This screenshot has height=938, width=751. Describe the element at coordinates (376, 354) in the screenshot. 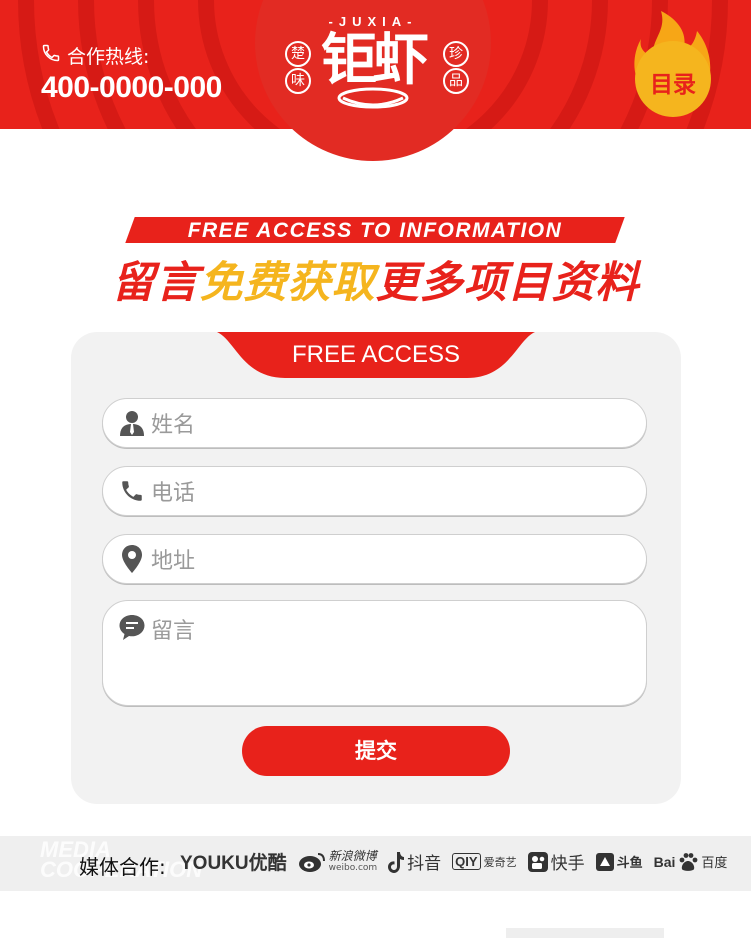

I see `form-tab-label: FREE ACCESS` at that location.